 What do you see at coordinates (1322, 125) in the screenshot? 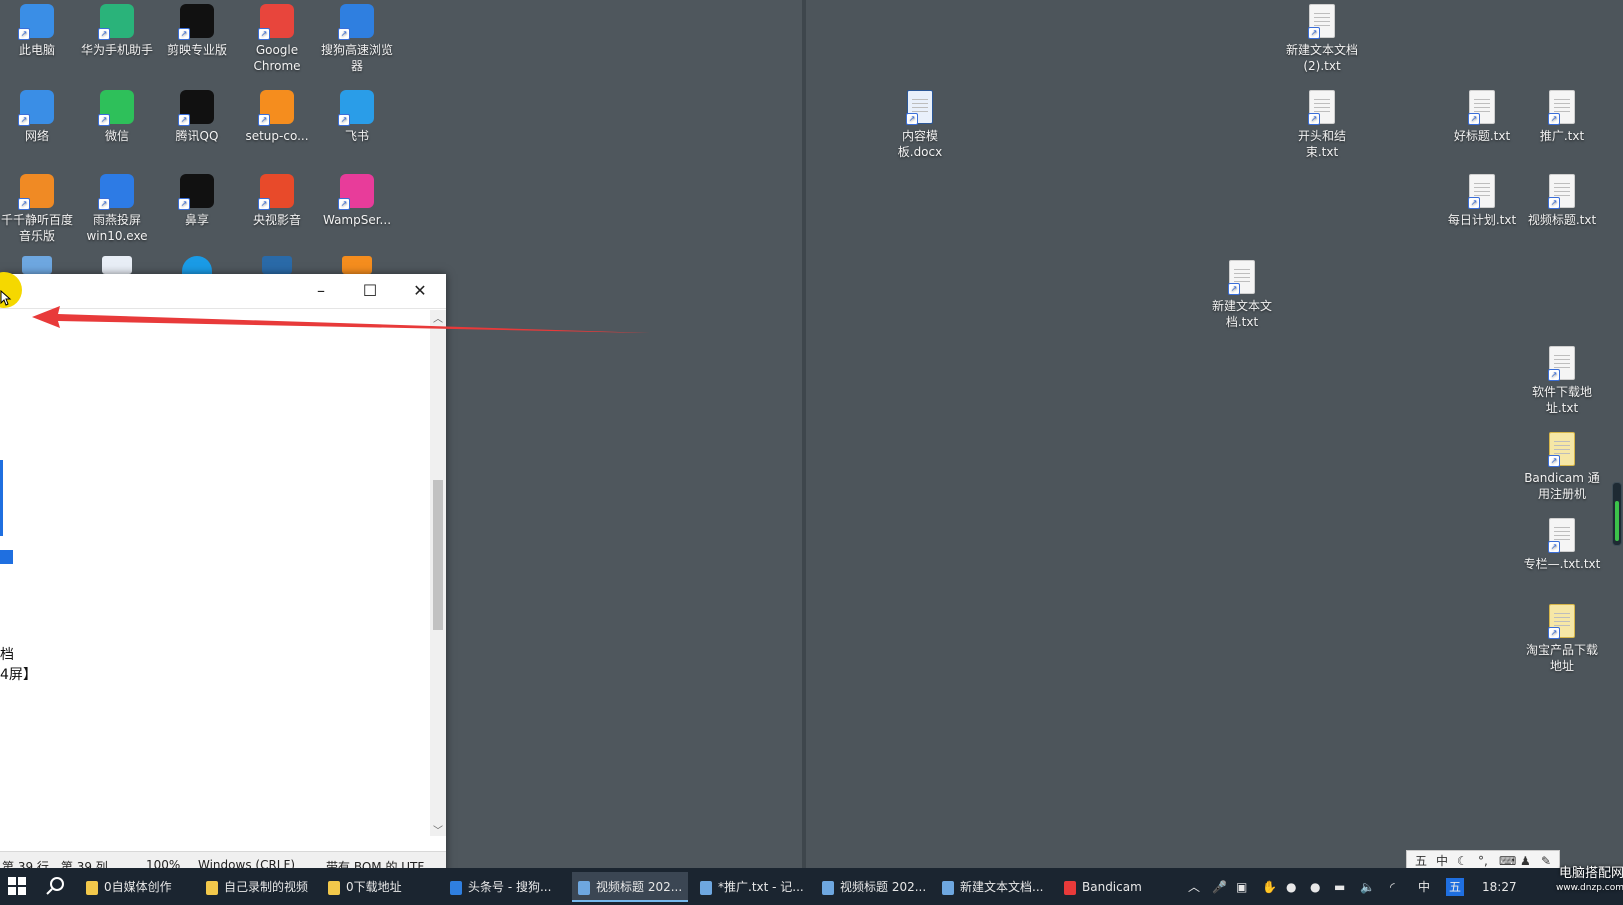
I see `desktop-icon: ↗ 开头和结束.txt` at bounding box center [1322, 125].